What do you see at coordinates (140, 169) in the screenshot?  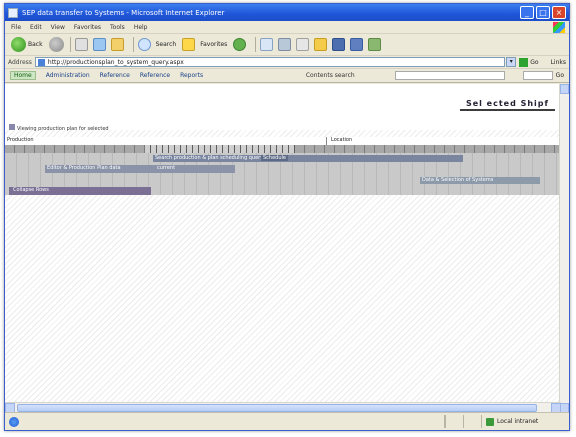 I see `grid-row-editor: Editor & Production Plan data current` at bounding box center [140, 169].